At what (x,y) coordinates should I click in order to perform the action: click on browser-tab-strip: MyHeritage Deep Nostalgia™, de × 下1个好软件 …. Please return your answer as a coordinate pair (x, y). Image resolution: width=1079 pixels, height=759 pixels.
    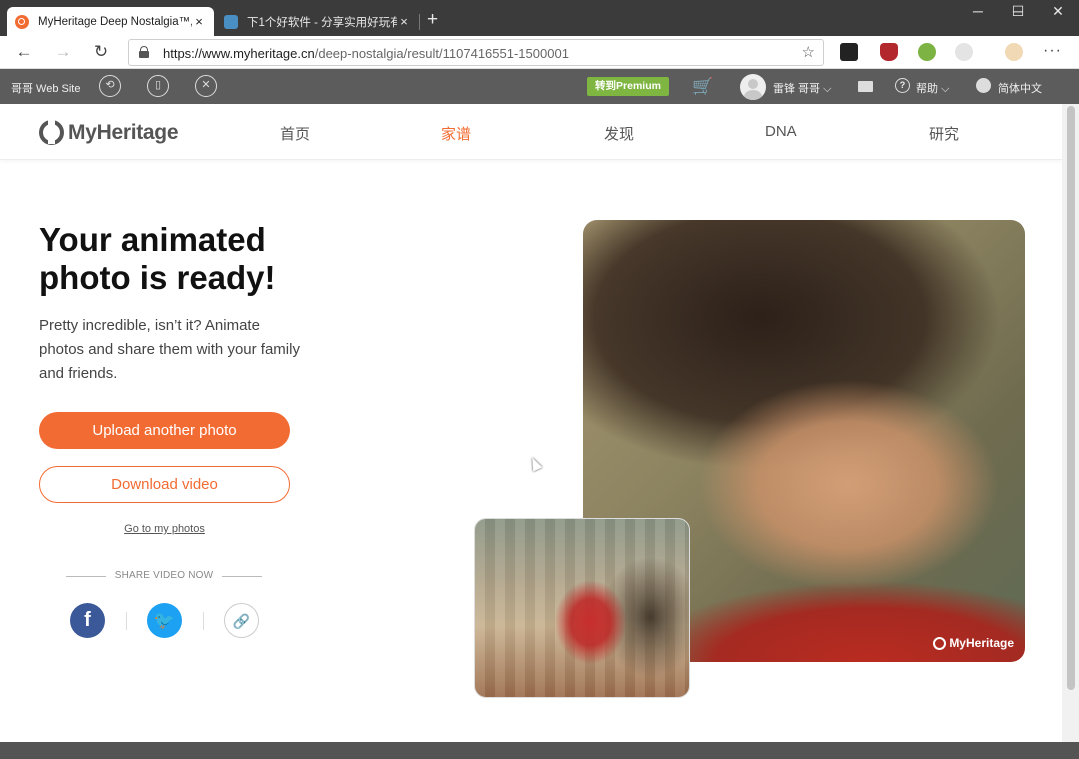
    Looking at the image, I should click on (539, 18).